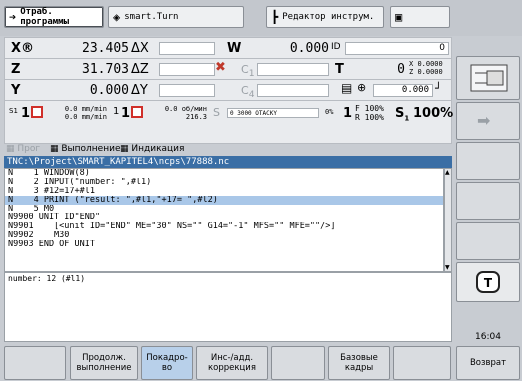 This screenshot has height=381, width=522. Describe the element at coordinates (23, 149) in the screenshot. I see `mode-prog: ▦ Прог` at that location.